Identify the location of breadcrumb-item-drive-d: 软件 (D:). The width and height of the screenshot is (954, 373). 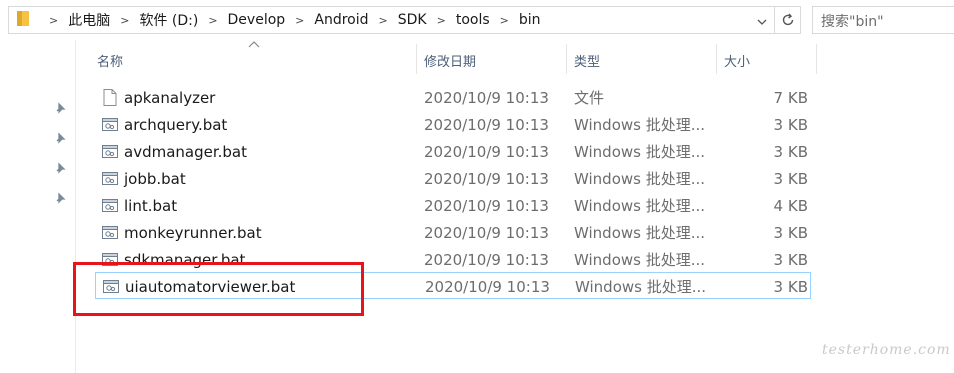
(168, 20).